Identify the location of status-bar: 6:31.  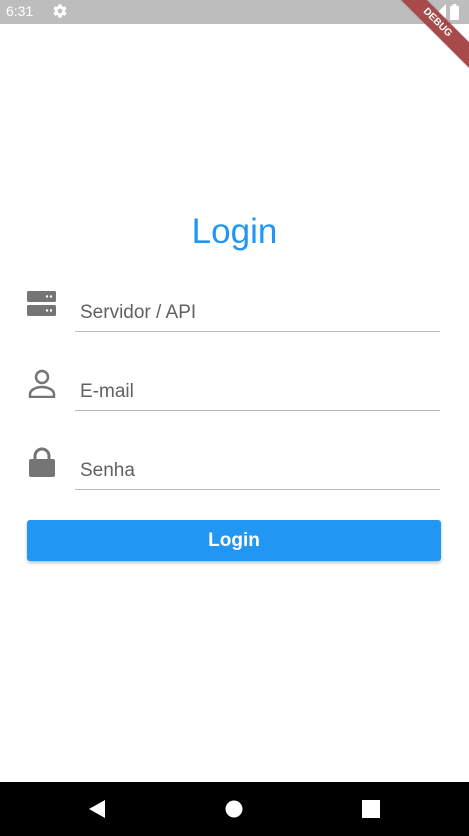
(234, 12).